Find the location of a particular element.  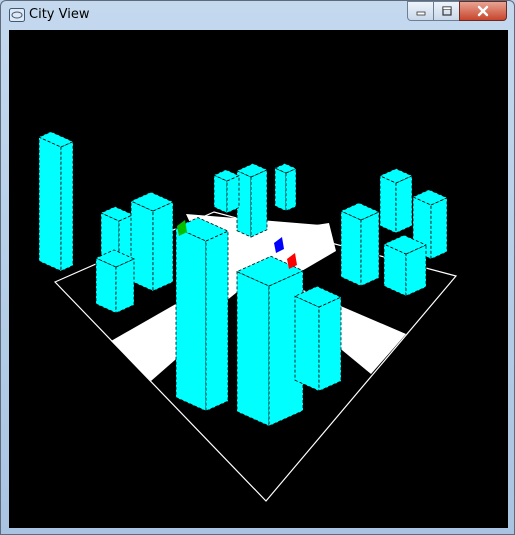

title-bar: City View is located at coordinates (257, 15).